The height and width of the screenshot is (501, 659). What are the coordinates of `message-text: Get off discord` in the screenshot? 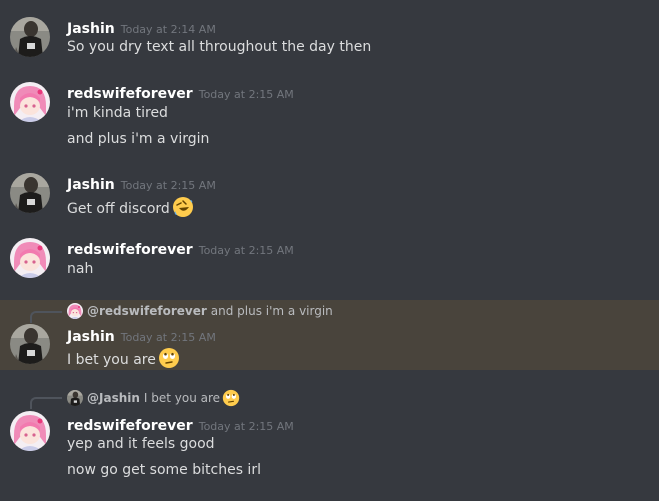 It's located at (130, 207).